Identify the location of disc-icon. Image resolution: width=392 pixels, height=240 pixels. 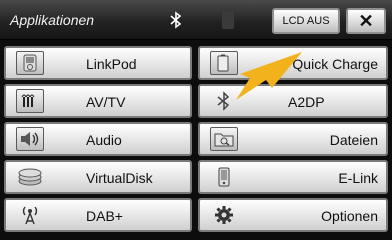
(30, 177).